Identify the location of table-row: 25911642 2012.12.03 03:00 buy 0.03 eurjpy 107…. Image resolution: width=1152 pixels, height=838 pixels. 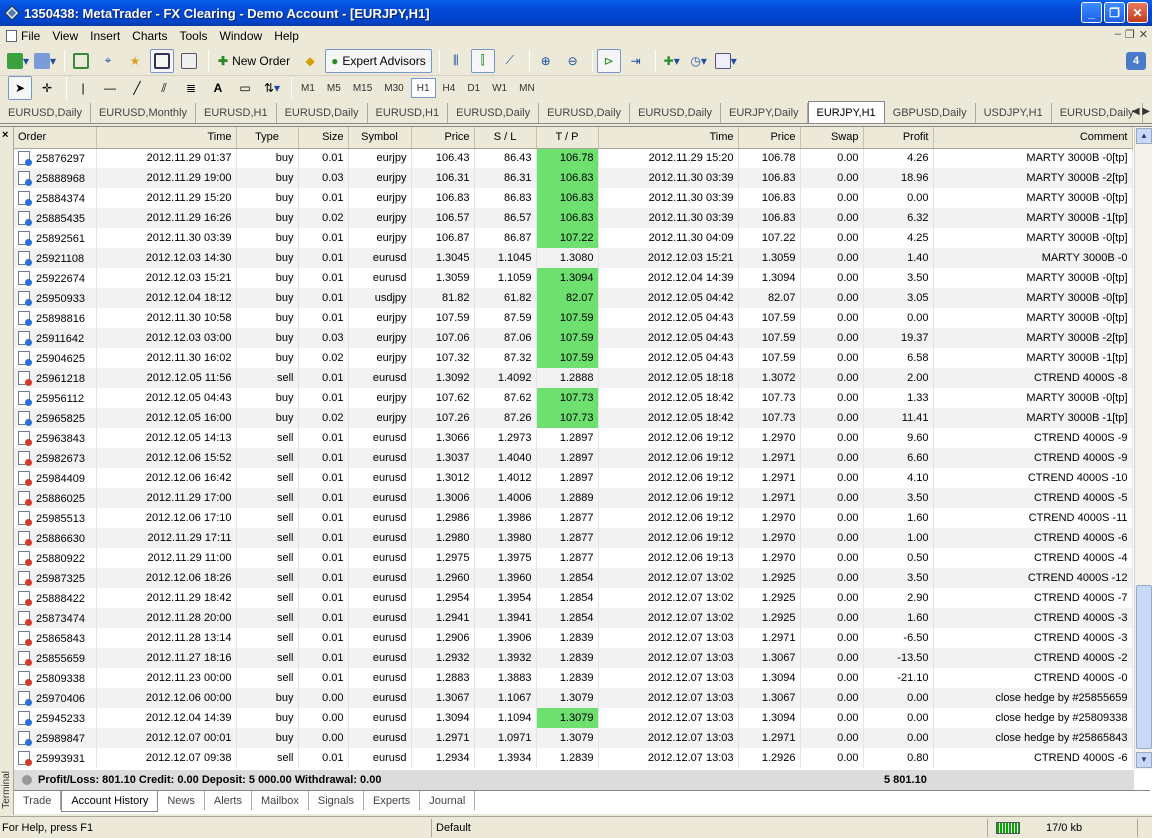
(573, 338).